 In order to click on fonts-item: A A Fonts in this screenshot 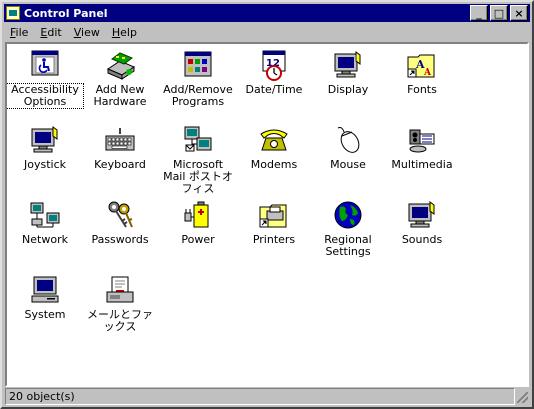, I will do `click(422, 72)`.